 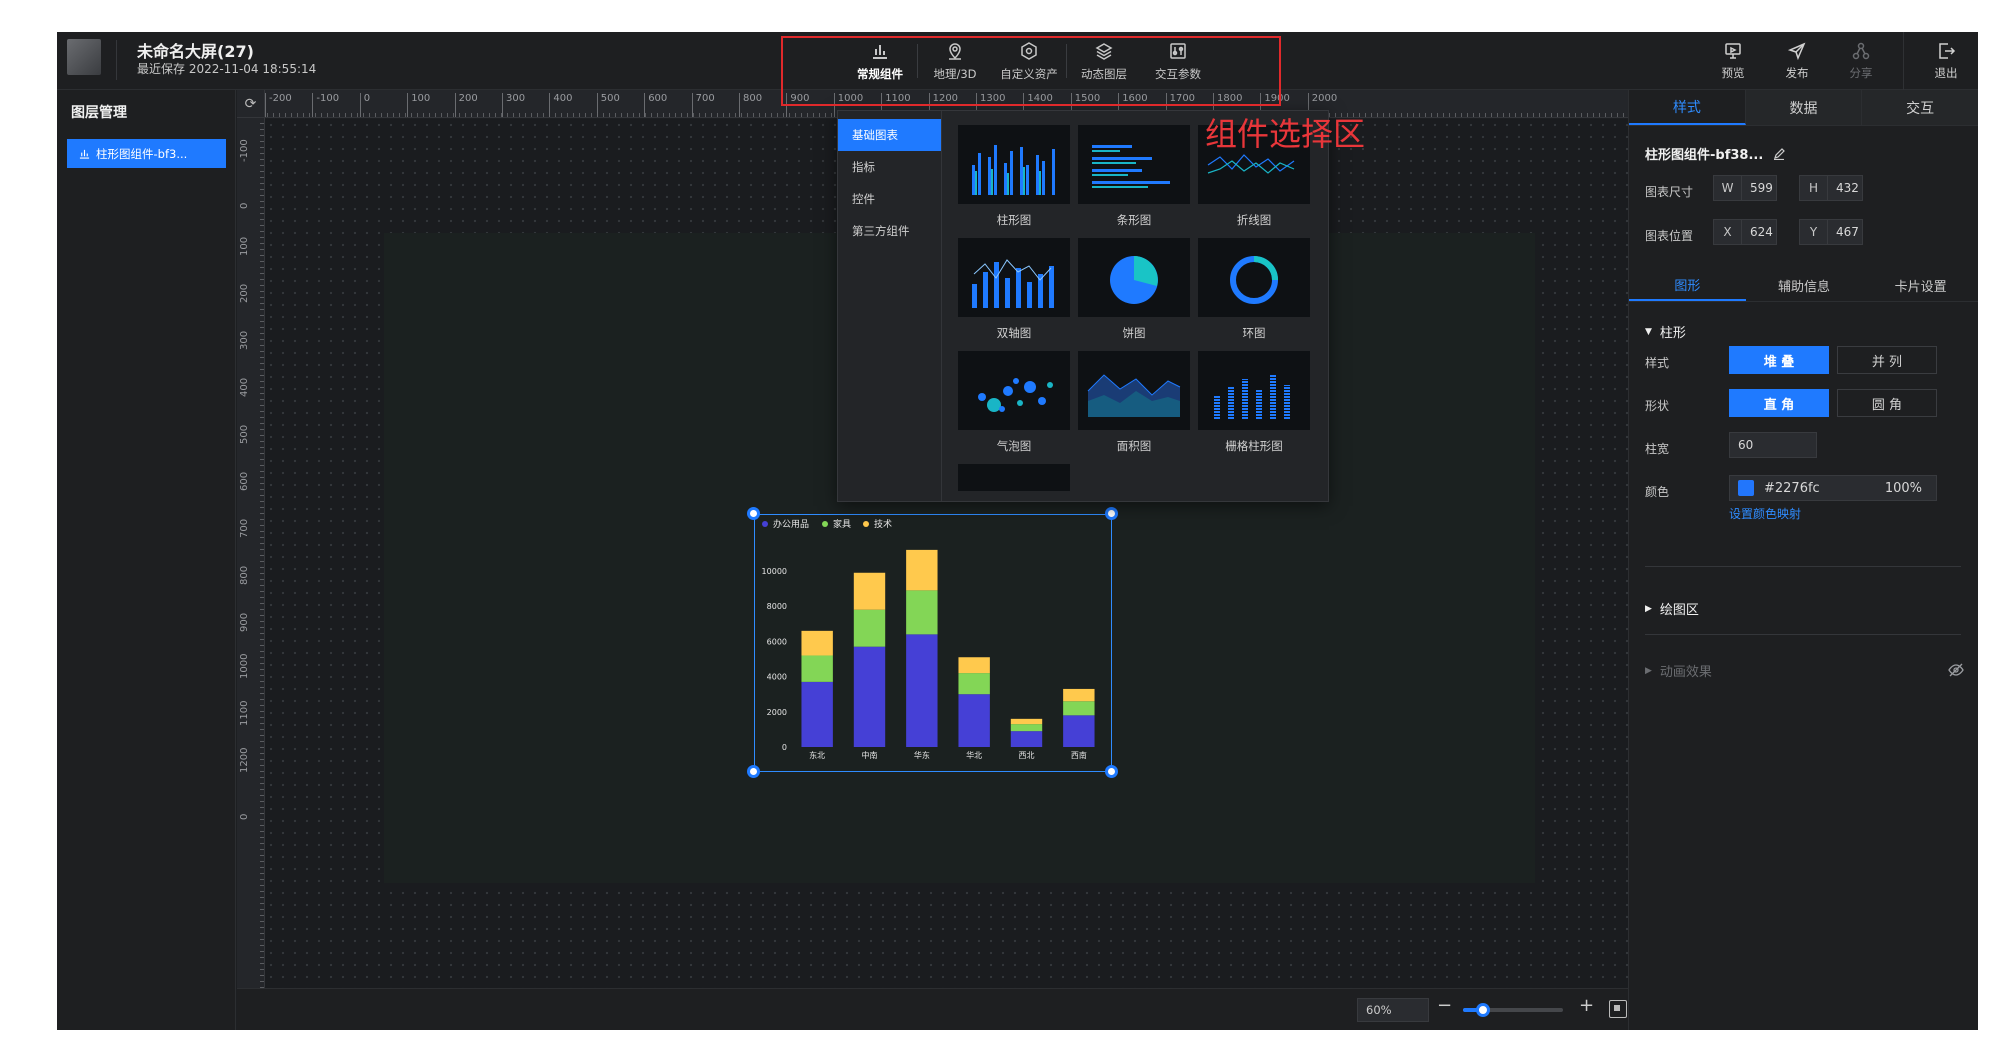 What do you see at coordinates (1814, 188) in the screenshot?
I see `height-prefix: H` at bounding box center [1814, 188].